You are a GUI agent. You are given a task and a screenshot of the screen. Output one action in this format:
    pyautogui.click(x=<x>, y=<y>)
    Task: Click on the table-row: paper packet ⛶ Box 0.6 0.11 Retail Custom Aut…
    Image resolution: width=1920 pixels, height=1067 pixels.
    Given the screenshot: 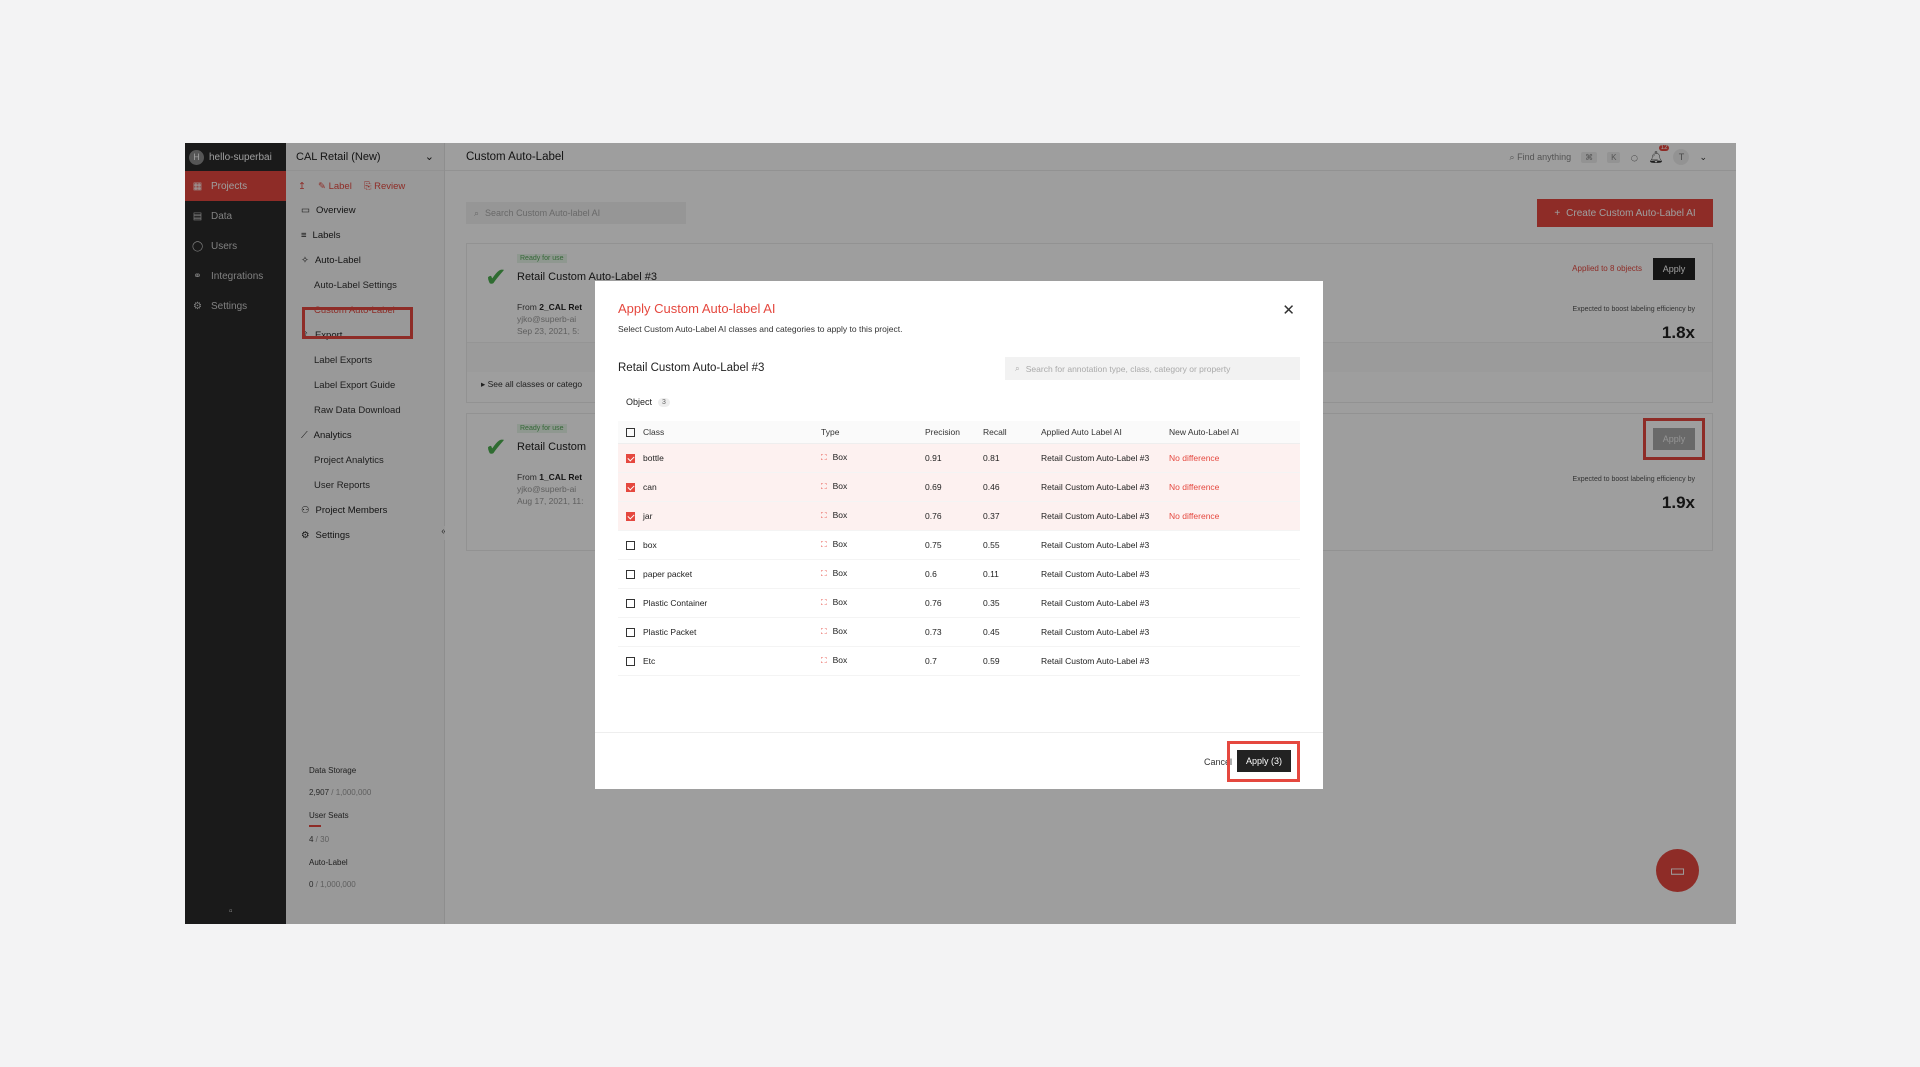 What is the action you would take?
    pyautogui.click(x=959, y=574)
    